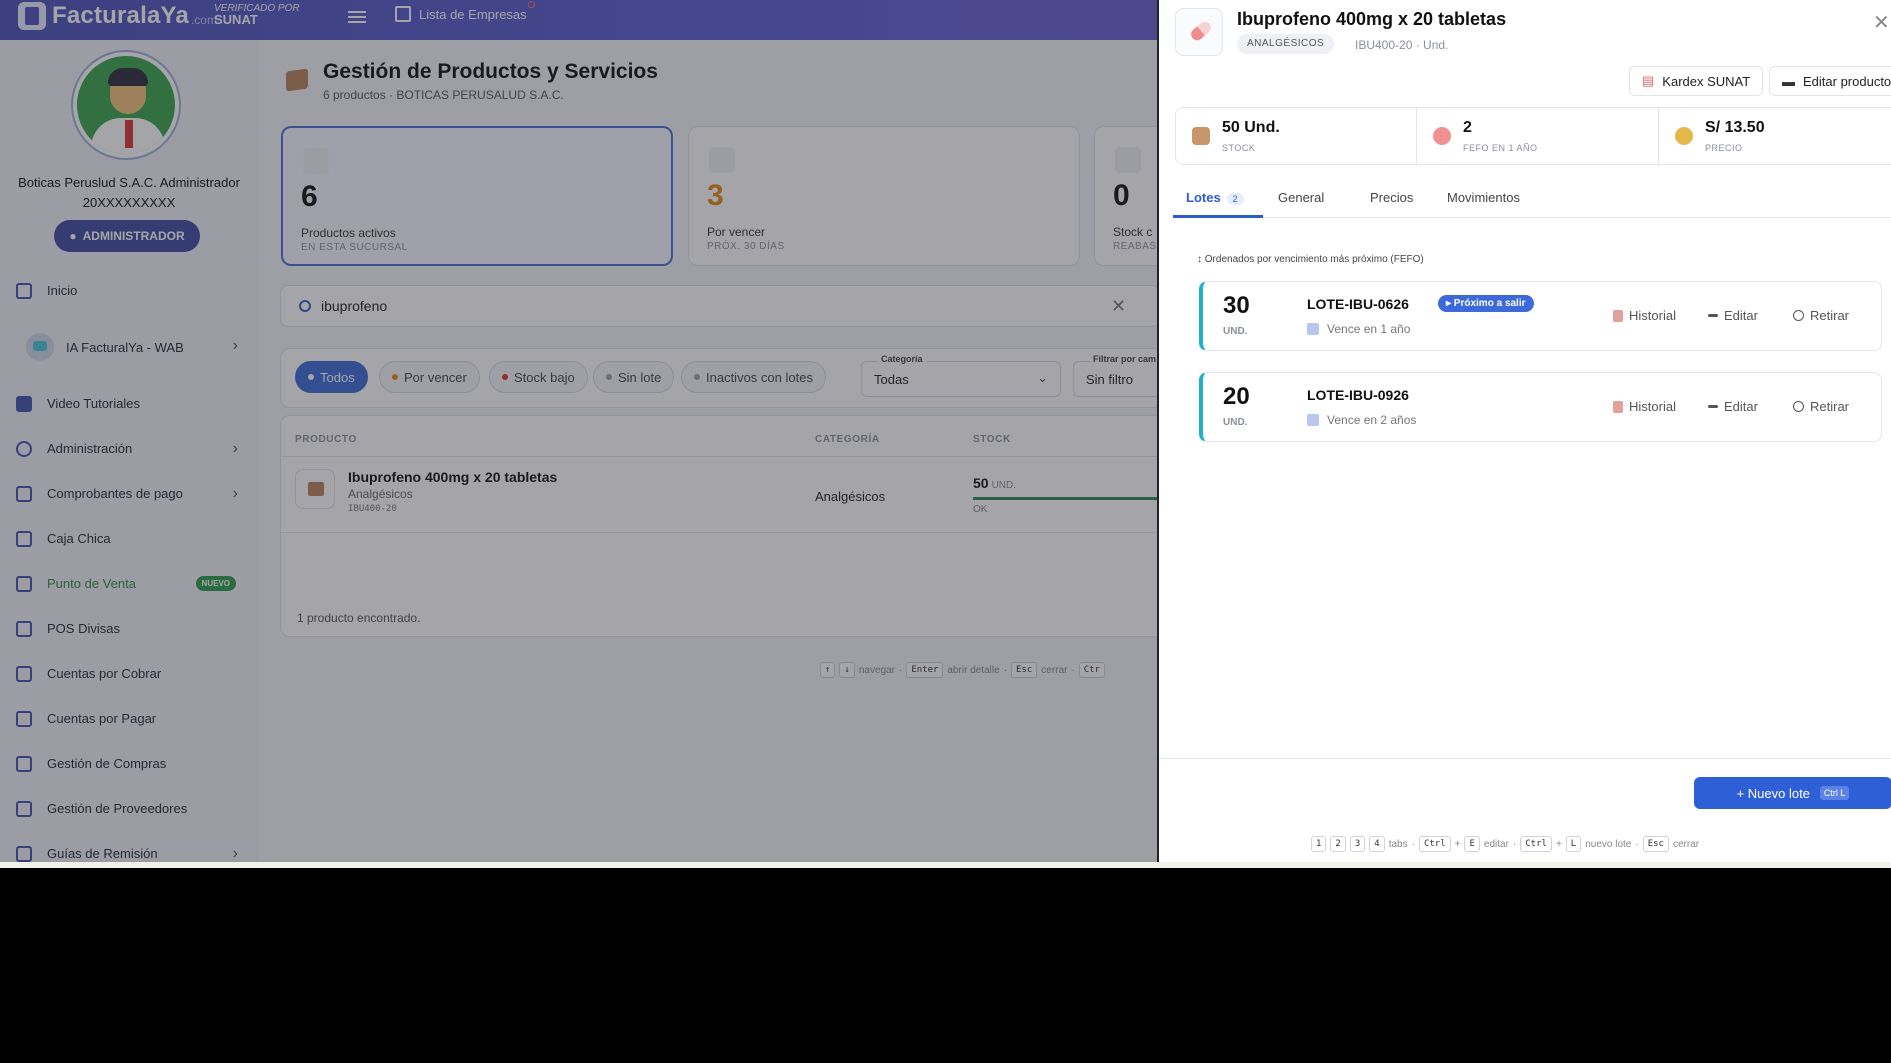 Image resolution: width=1891 pixels, height=1063 pixels. What do you see at coordinates (1486, 303) in the screenshot?
I see `next-out-badge: ▸ Próximo a salir` at bounding box center [1486, 303].